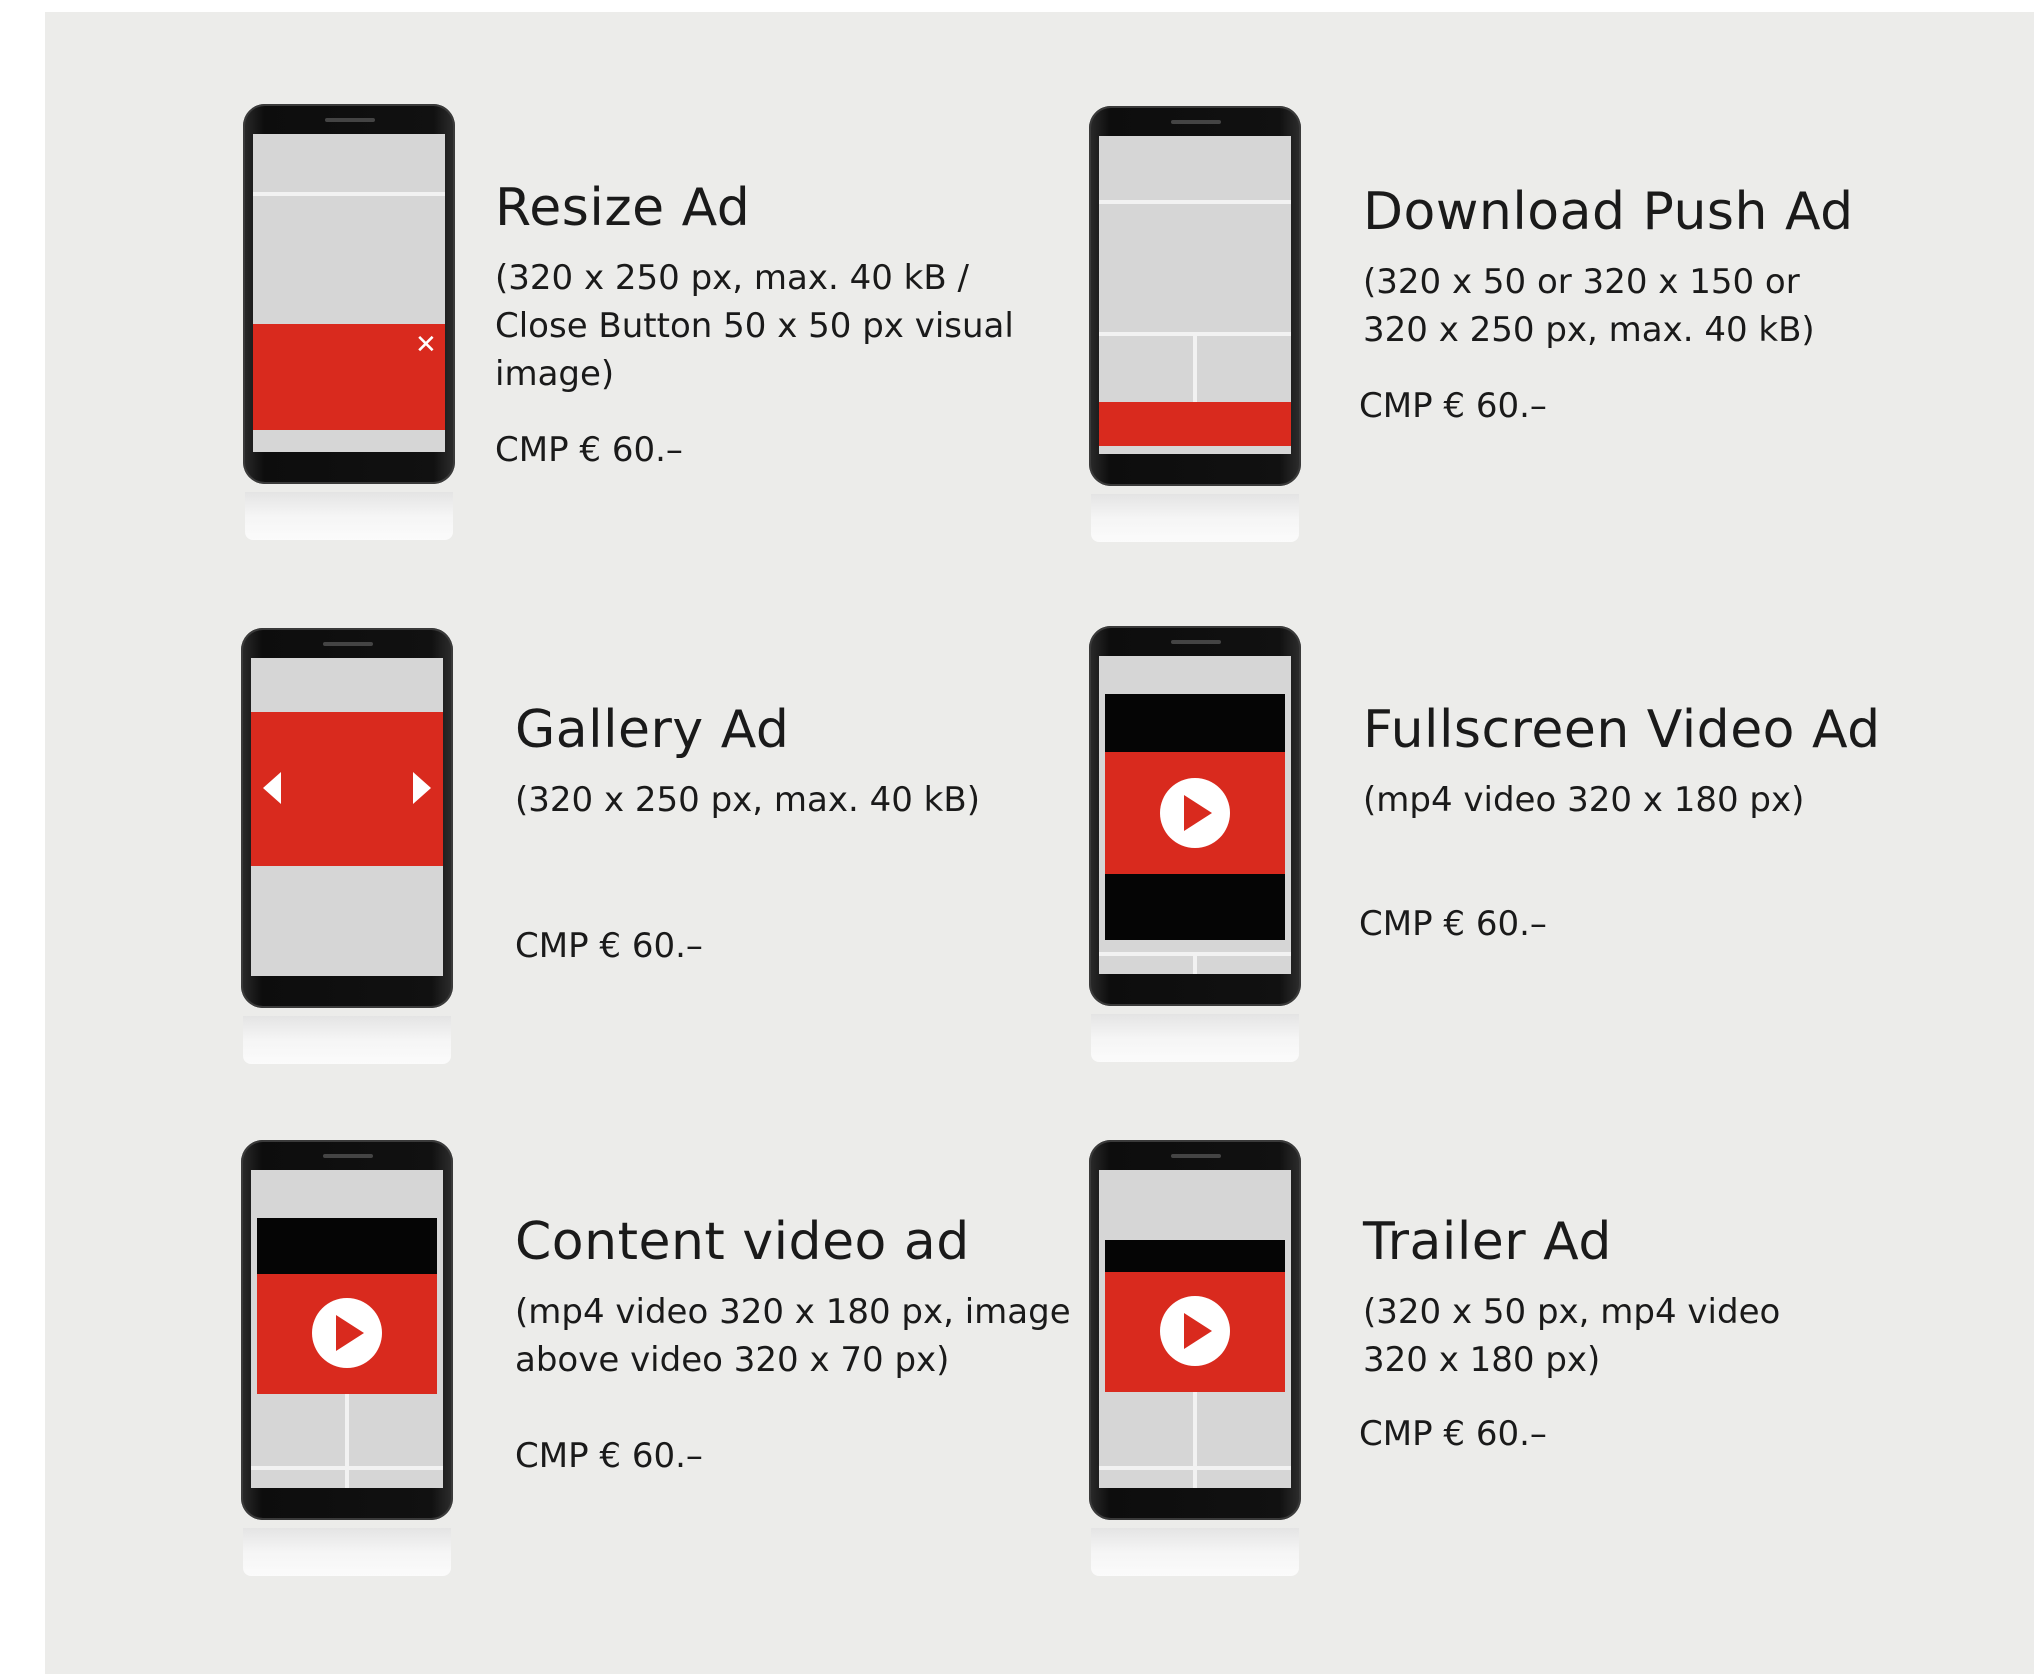 Image resolution: width=2034 pixels, height=1675 pixels. Describe the element at coordinates (1195, 1256) in the screenshot. I see `trailer-banner` at that location.